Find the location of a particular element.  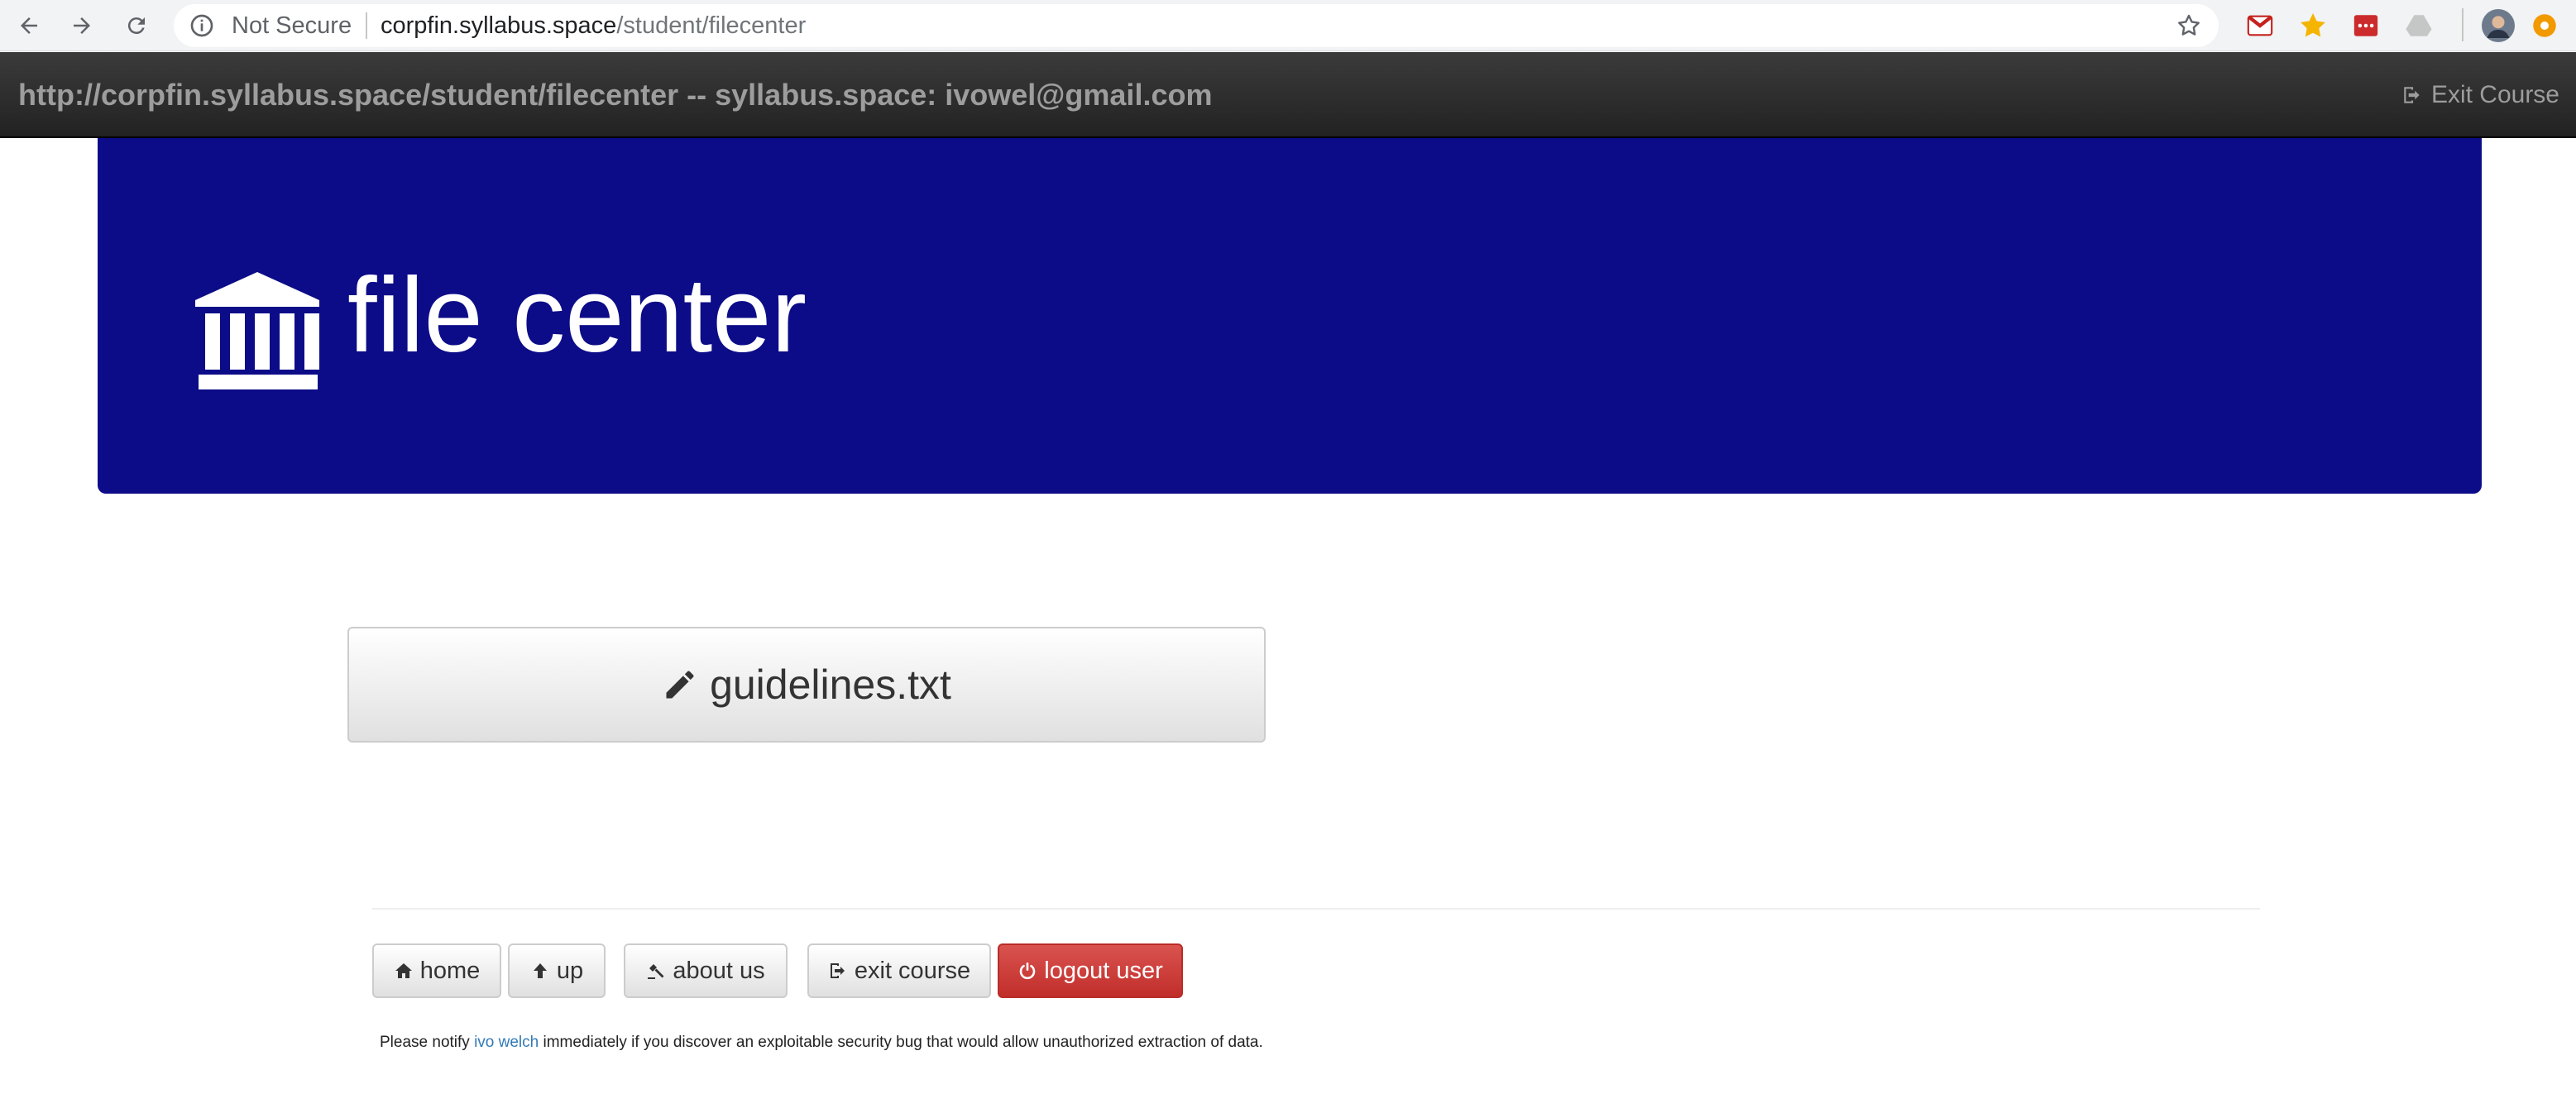

reload-button is located at coordinates (136, 26).